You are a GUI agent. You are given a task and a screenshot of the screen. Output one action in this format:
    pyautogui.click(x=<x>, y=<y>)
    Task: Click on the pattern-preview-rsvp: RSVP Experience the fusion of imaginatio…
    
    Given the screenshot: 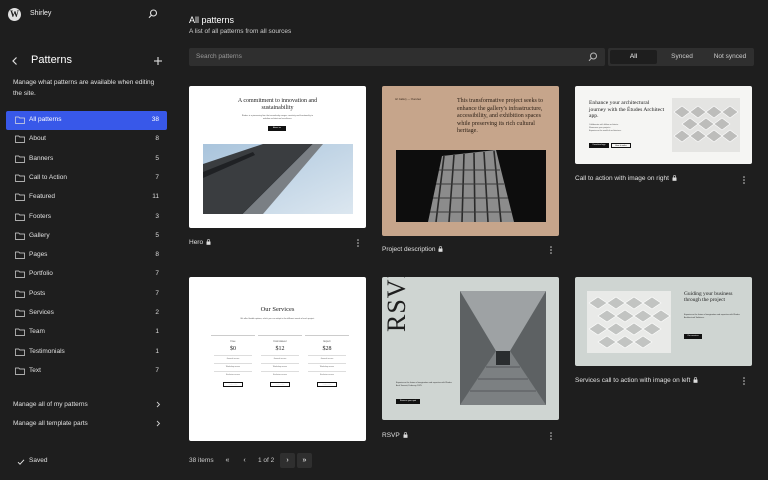 What is the action you would take?
    pyautogui.click(x=470, y=348)
    